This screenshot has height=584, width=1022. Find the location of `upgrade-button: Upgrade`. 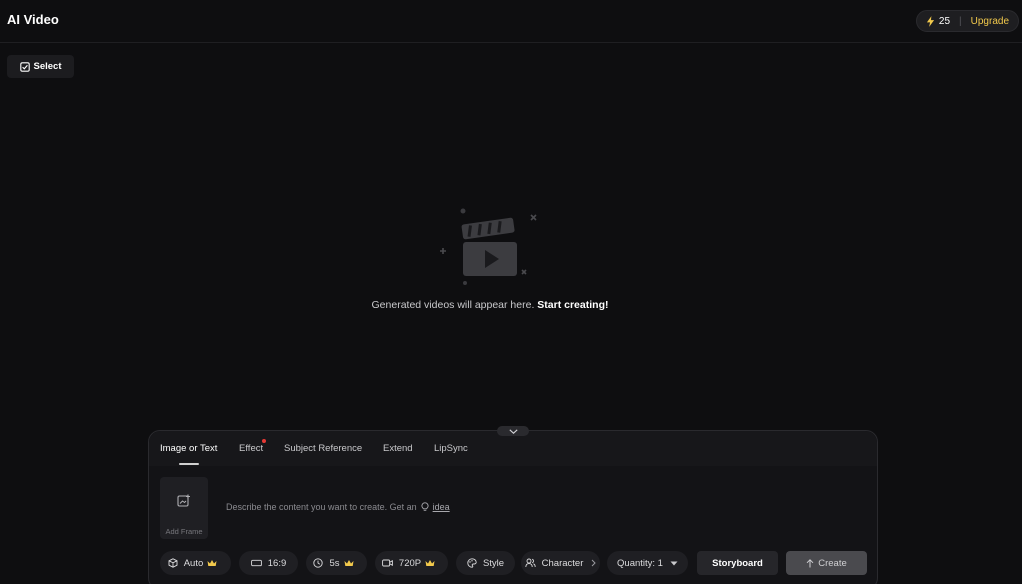

upgrade-button: Upgrade is located at coordinates (990, 21).